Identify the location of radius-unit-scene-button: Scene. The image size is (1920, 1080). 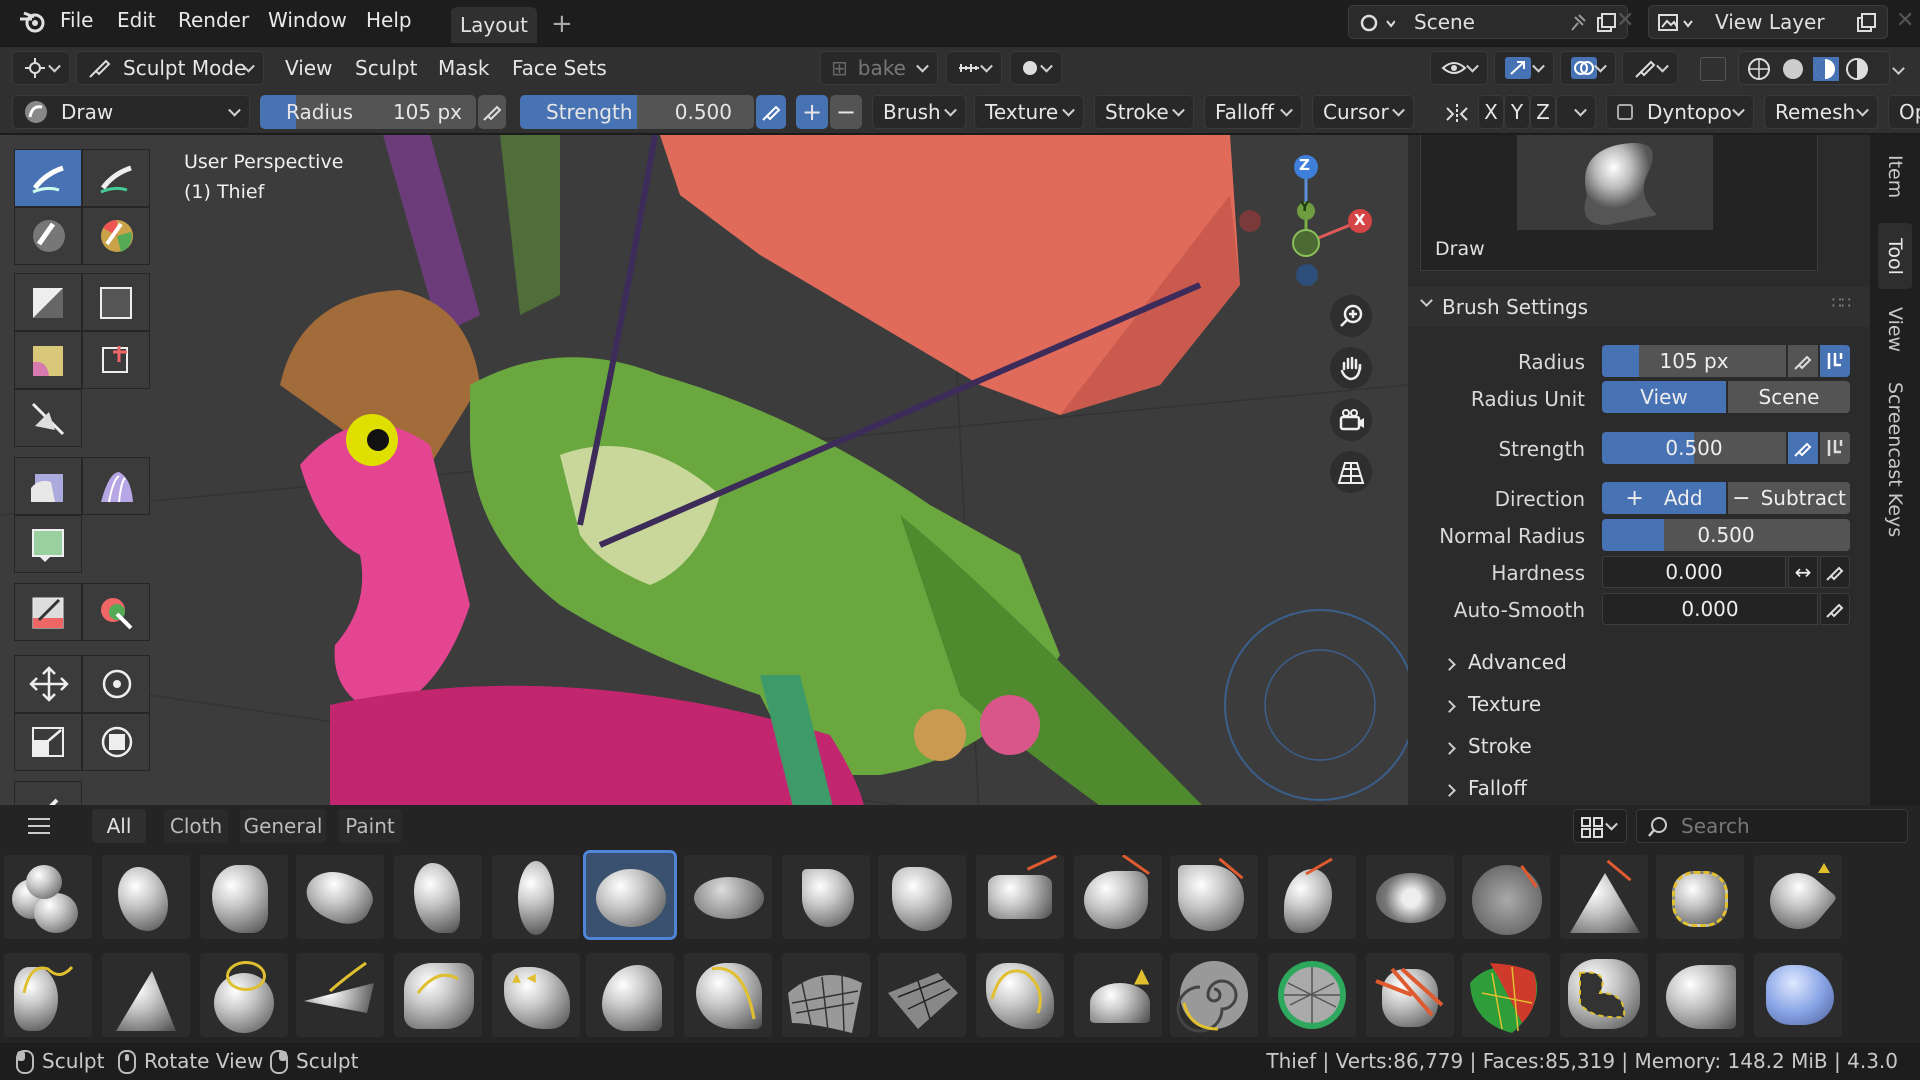
(1789, 397).